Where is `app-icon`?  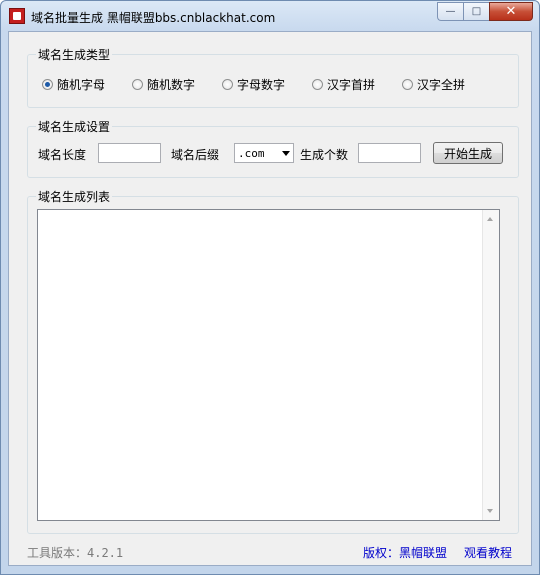 app-icon is located at coordinates (17, 16).